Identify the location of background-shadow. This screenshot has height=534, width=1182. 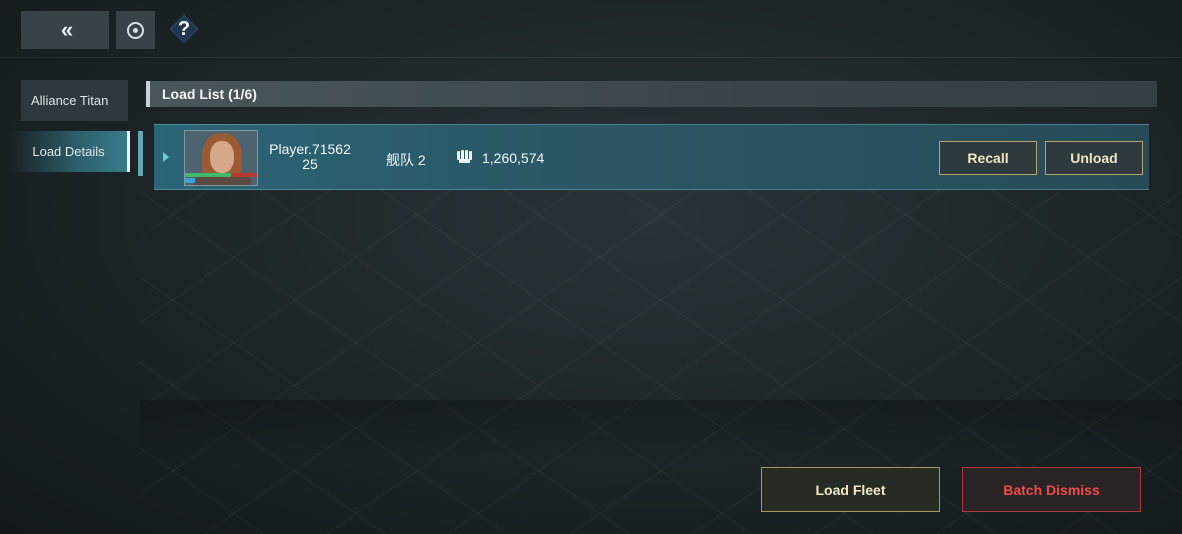
(661, 430).